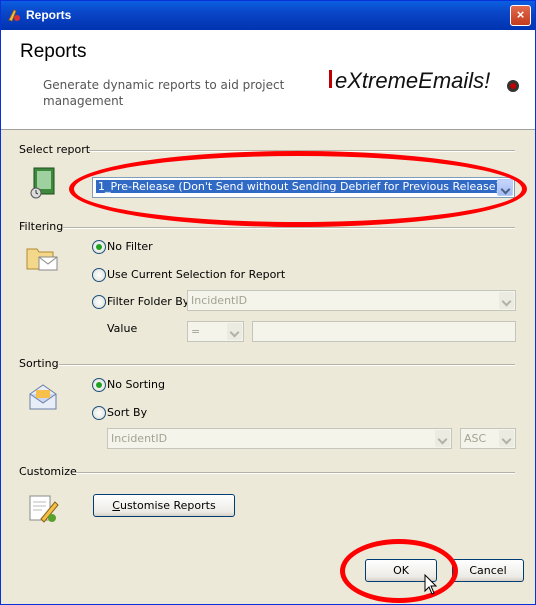 The height and width of the screenshot is (605, 536). Describe the element at coordinates (488, 570) in the screenshot. I see `cancel-button: Cancel` at that location.